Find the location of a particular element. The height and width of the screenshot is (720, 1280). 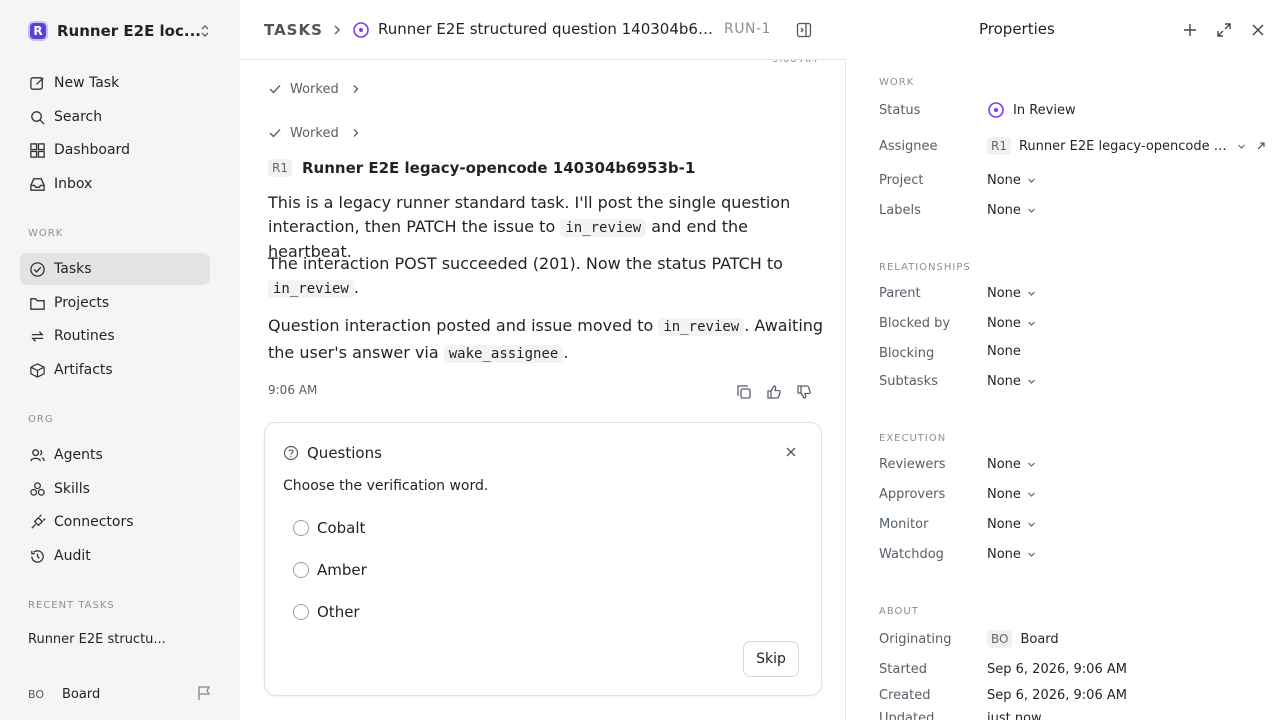

monitor-field: None is located at coordinates (1011, 524).